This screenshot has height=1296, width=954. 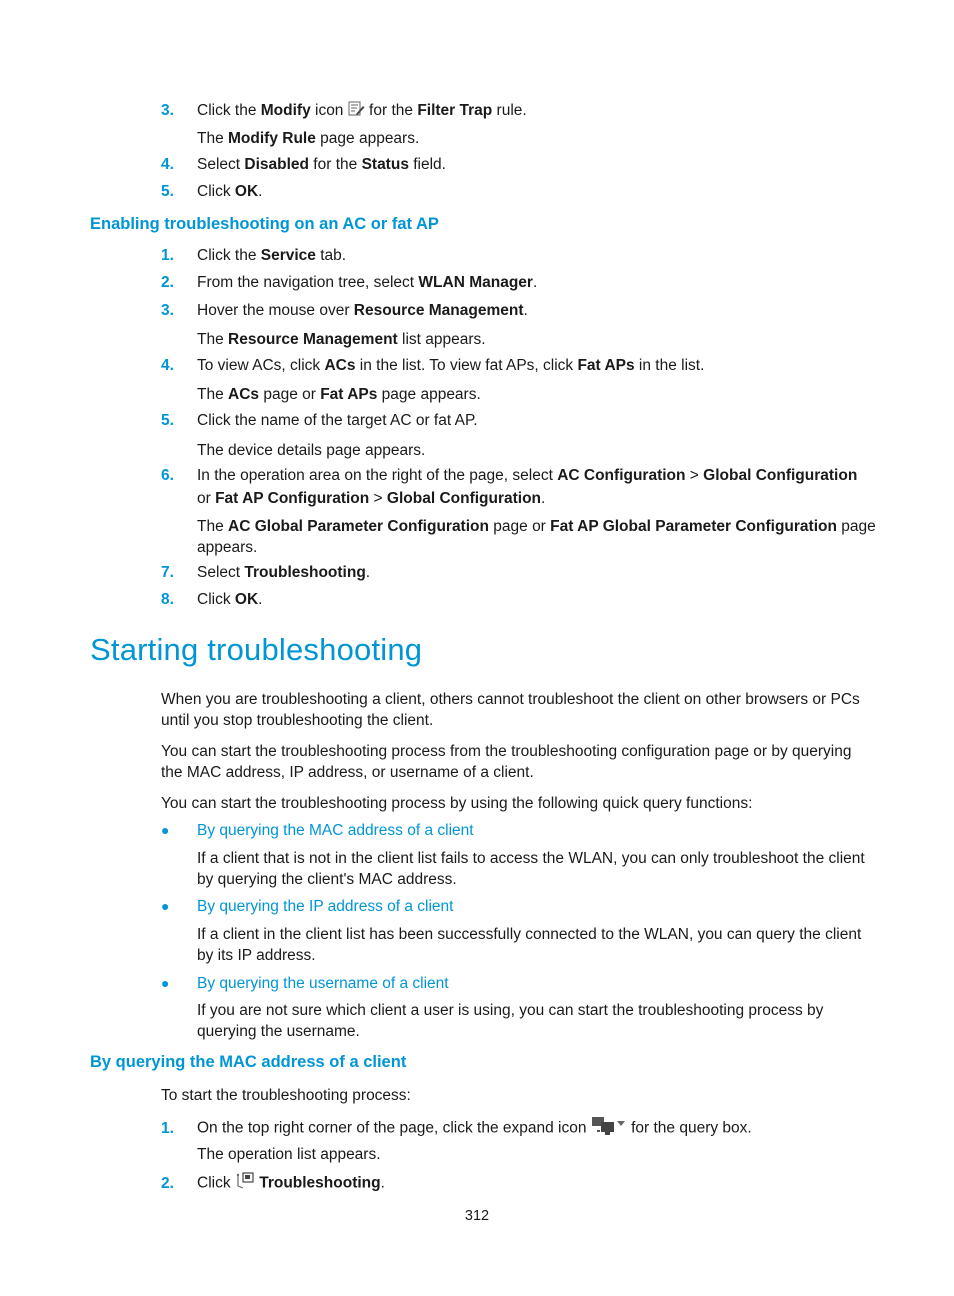 I want to click on paragraph: To start the troubleshooting process:, so click(x=286, y=1095).